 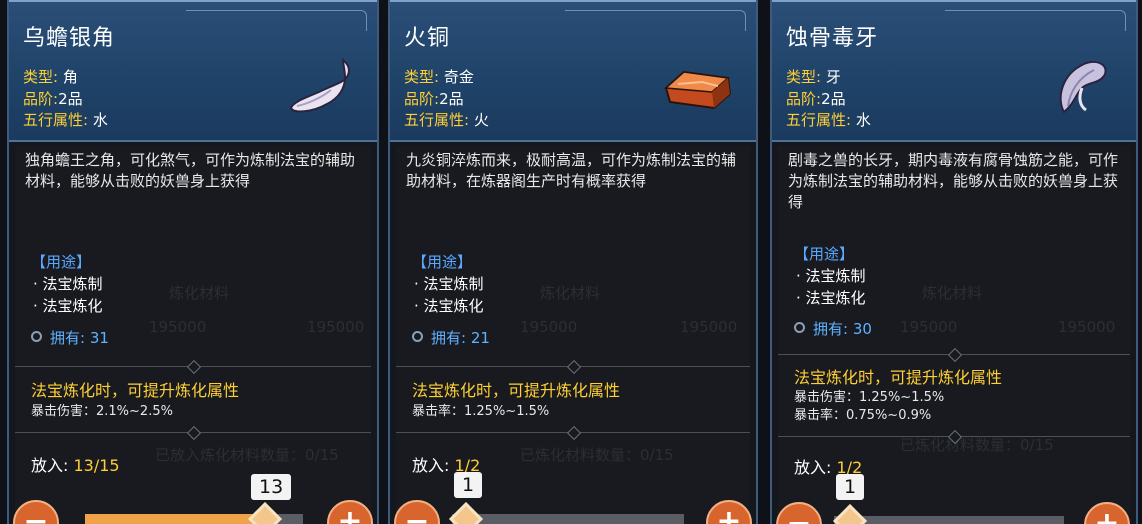 I want to click on quantity-slider-fill, so click(x=175, y=519).